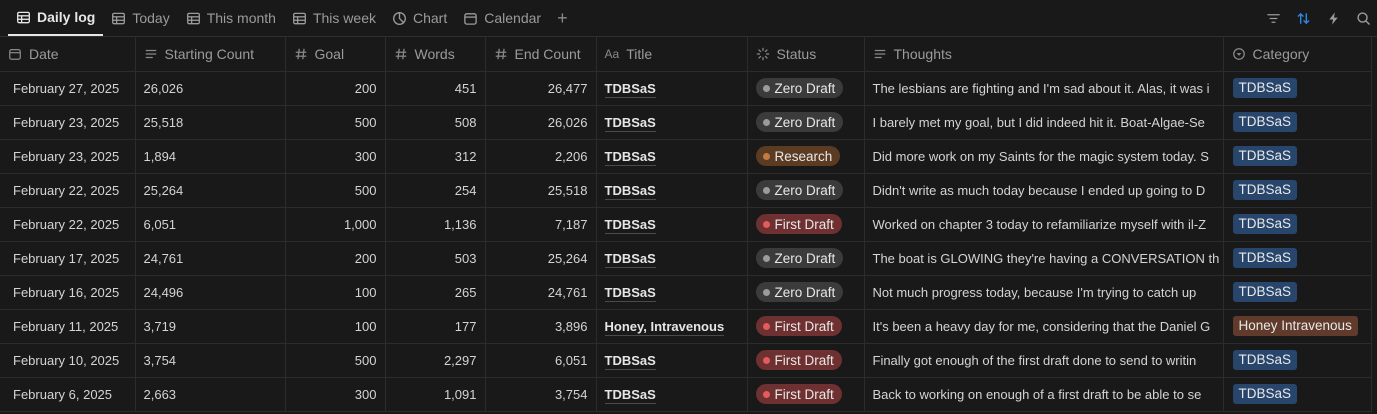  What do you see at coordinates (672, 54) in the screenshot?
I see `column-header-title: Aa Title` at bounding box center [672, 54].